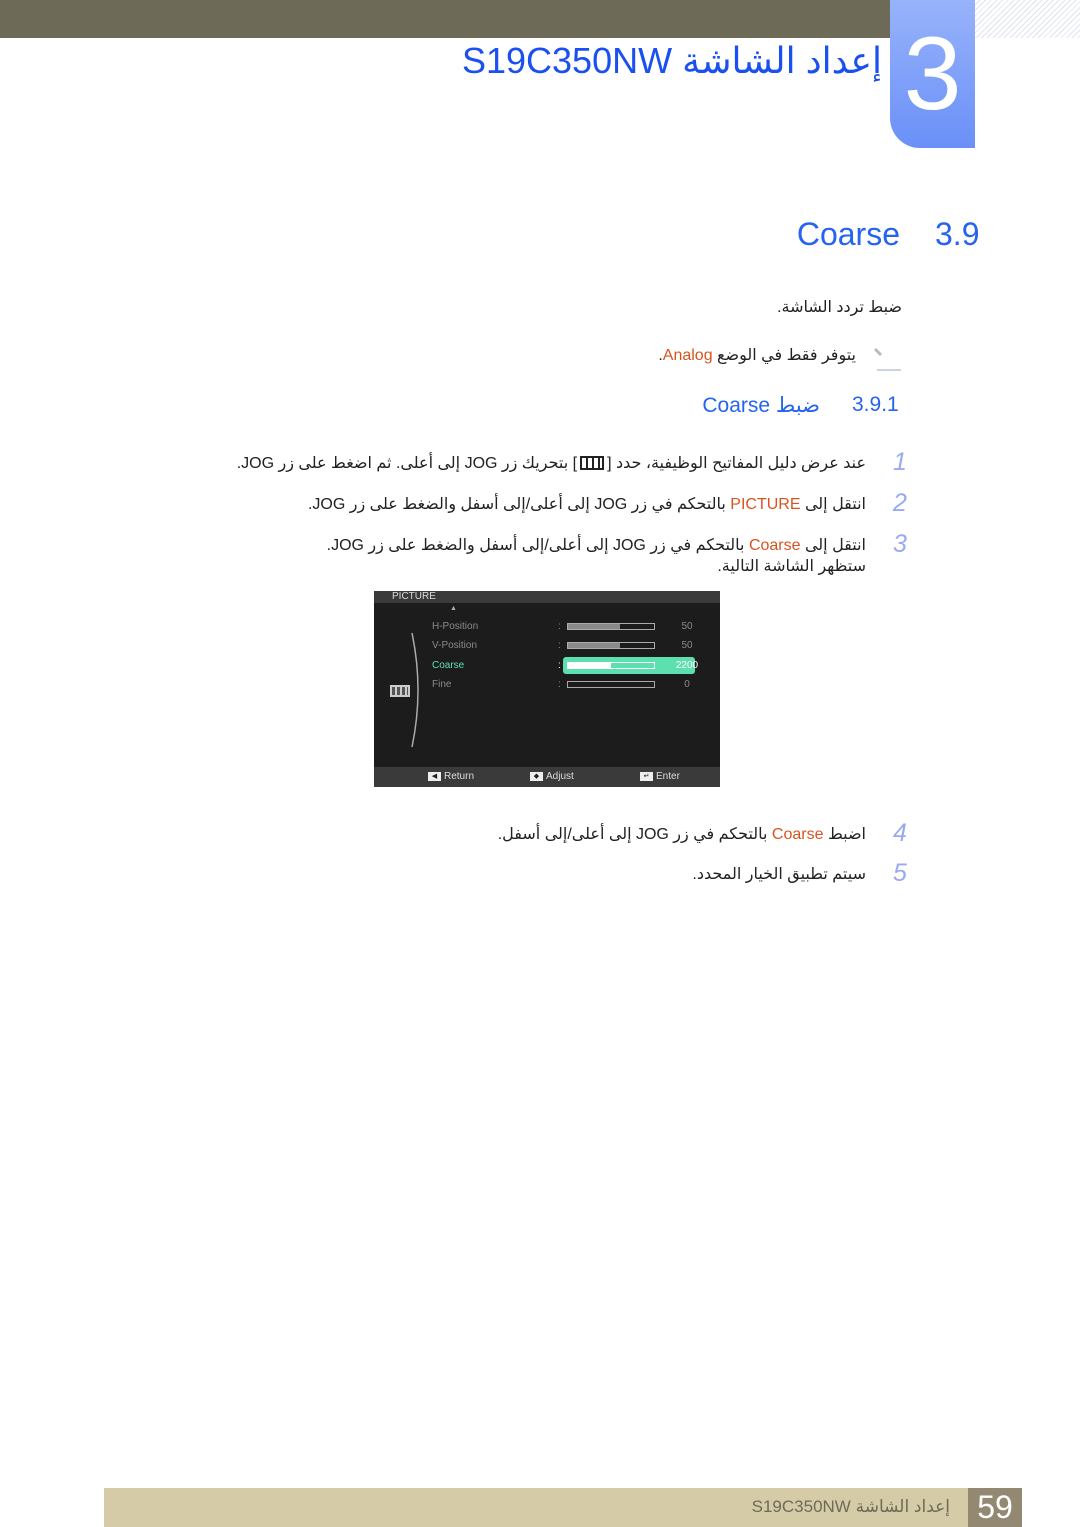 The image size is (1080, 1527). What do you see at coordinates (445, 19) in the screenshot?
I see `header-bar` at bounding box center [445, 19].